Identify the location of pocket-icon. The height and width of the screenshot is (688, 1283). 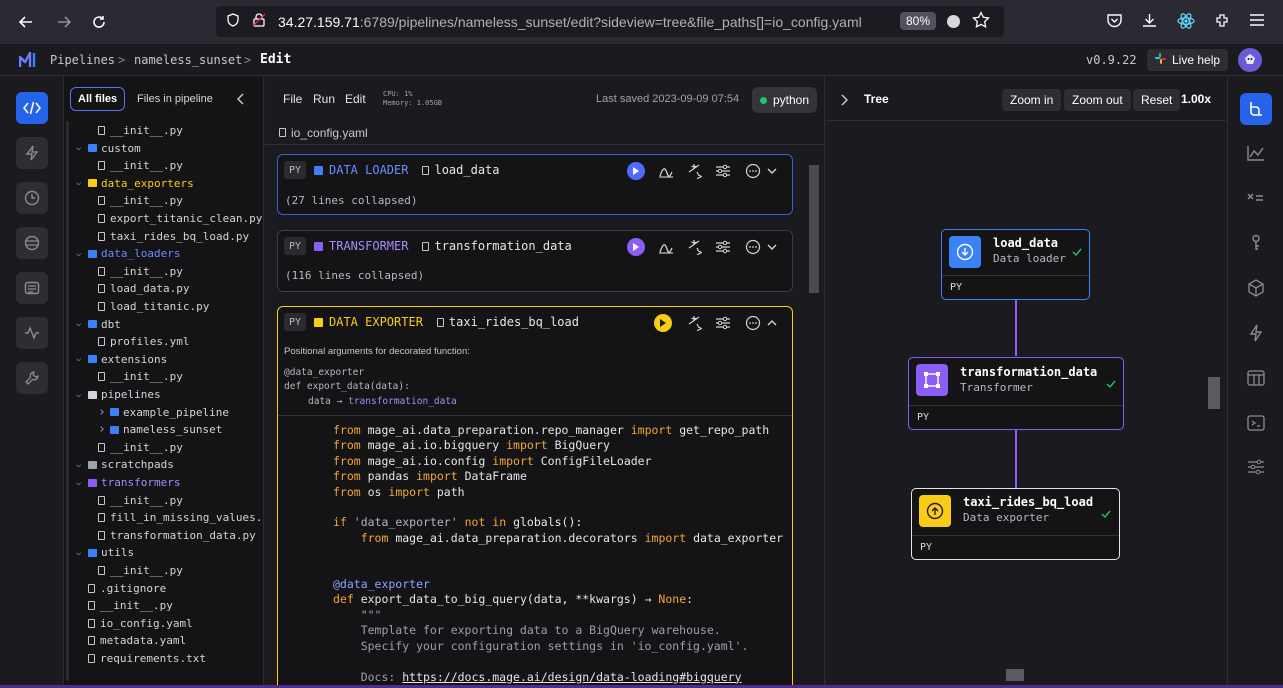
(1114, 23).